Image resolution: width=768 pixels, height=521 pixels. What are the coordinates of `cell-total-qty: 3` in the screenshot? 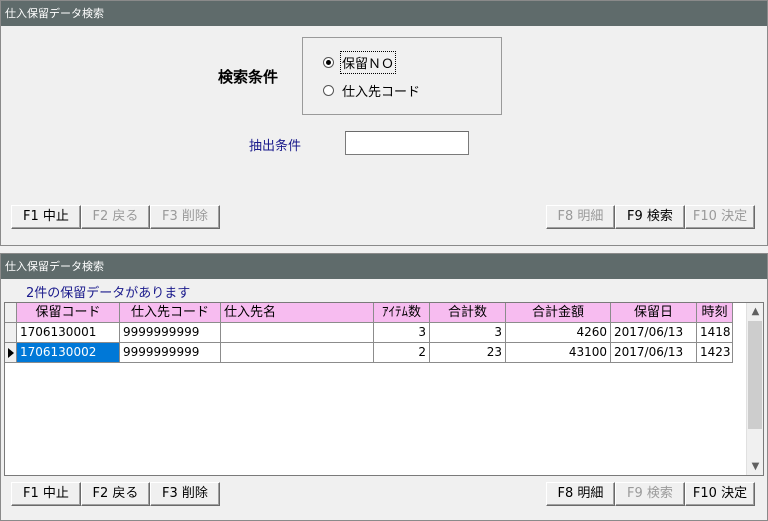 It's located at (468, 333).